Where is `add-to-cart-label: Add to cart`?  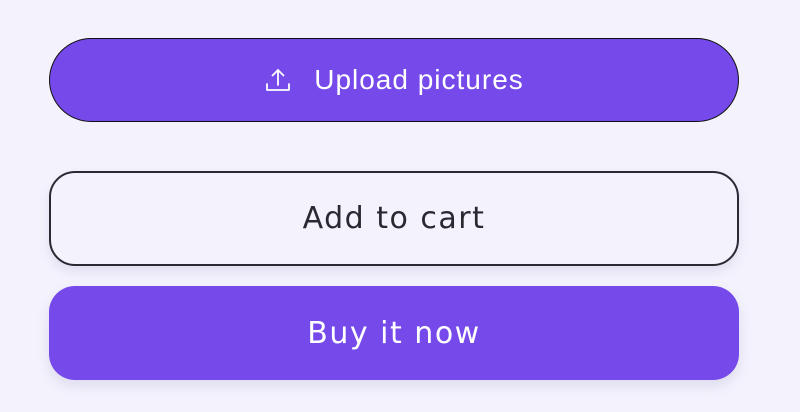 add-to-cart-label: Add to cart is located at coordinates (394, 218).